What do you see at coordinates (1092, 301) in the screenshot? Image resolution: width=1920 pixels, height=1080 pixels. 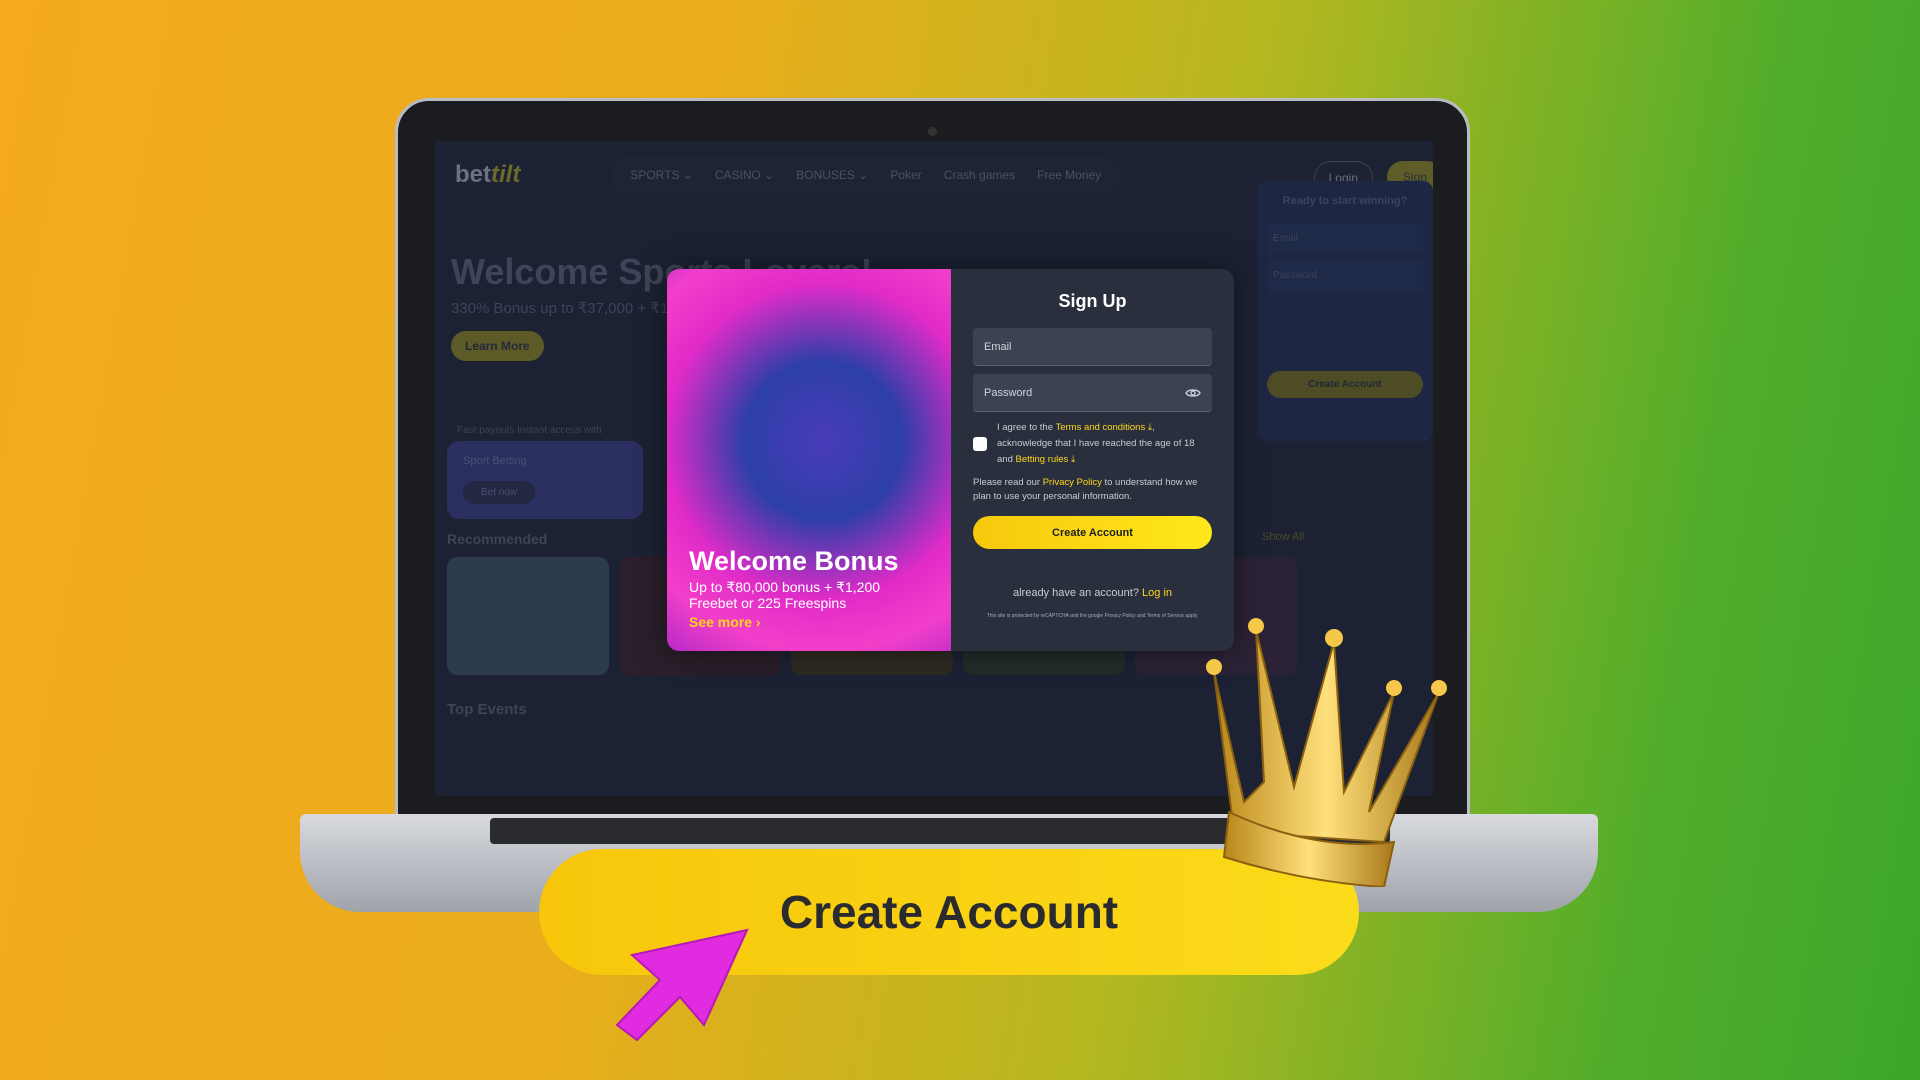 I see `signup-title: Sign Up` at bounding box center [1092, 301].